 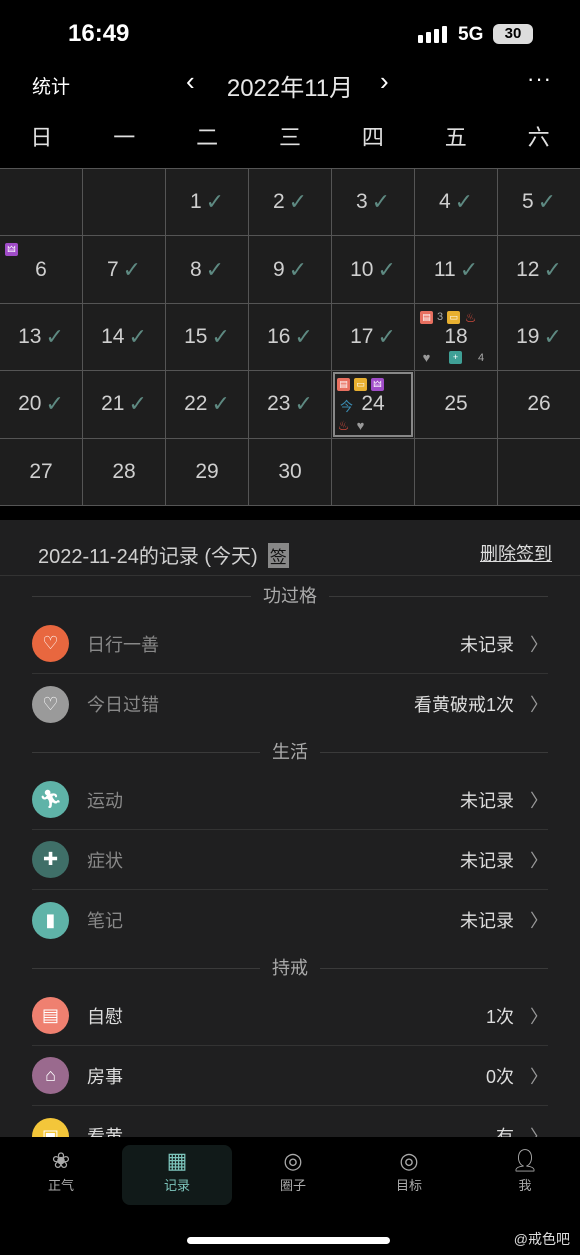 What do you see at coordinates (361, 202) in the screenshot?
I see `day-number: 3` at bounding box center [361, 202].